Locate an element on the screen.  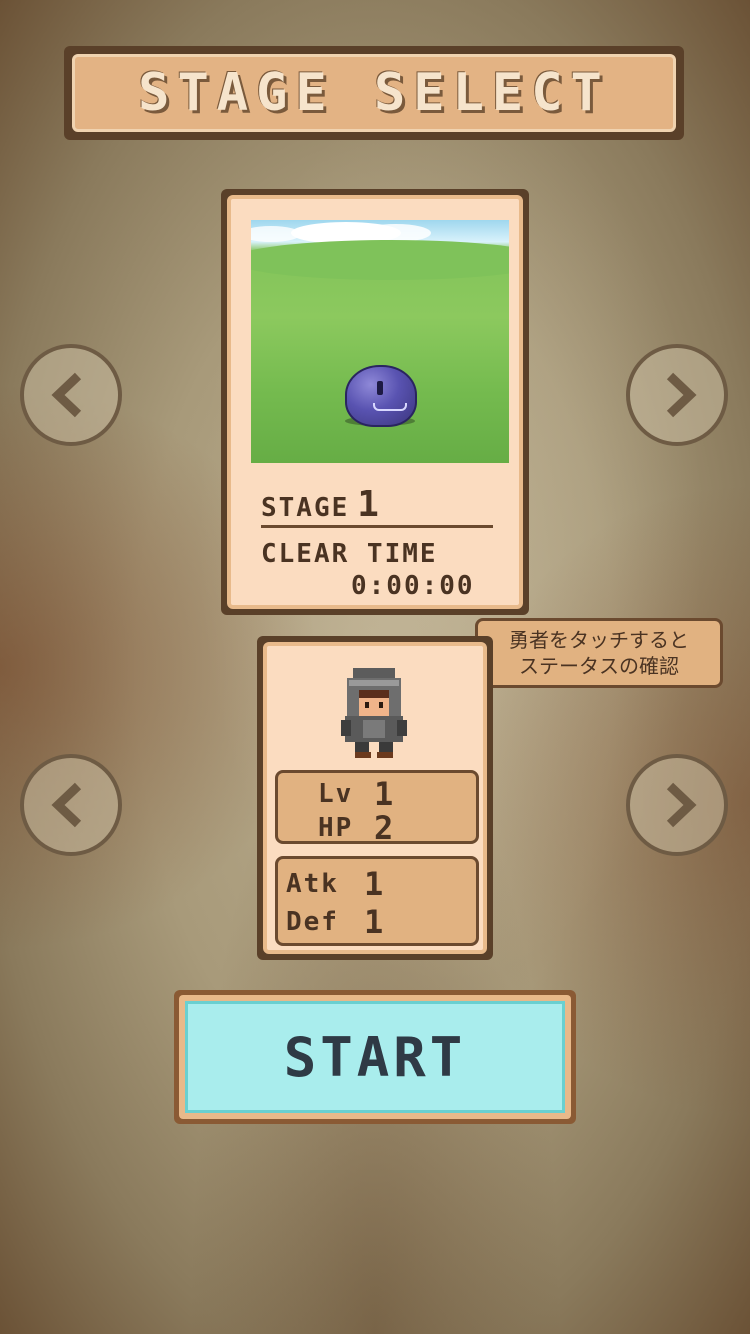
hero-prev-button is located at coordinates (71, 805).